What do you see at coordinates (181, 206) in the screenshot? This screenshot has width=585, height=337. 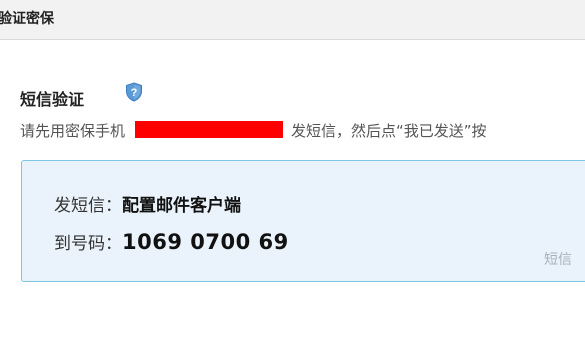 I see `sms-content-value: 配置邮件客户端` at bounding box center [181, 206].